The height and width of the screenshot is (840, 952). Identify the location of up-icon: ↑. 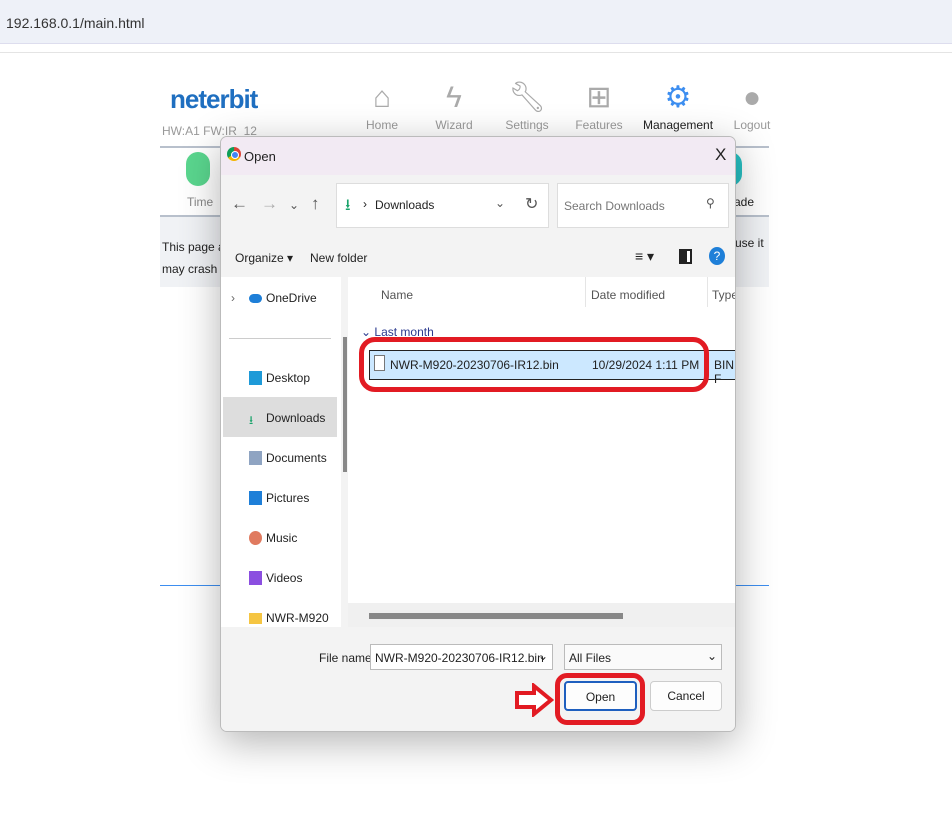
(315, 204).